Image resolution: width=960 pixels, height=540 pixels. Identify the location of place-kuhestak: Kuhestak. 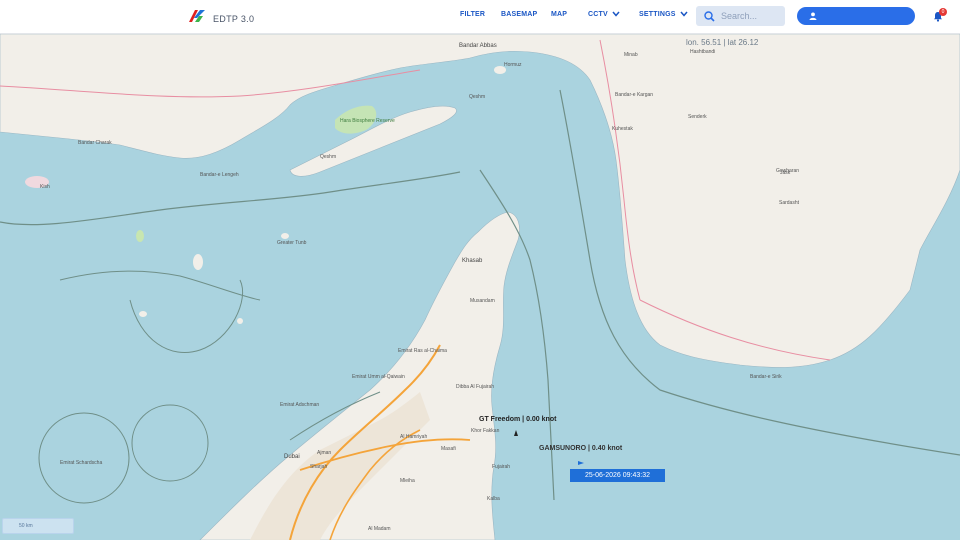
(622, 129).